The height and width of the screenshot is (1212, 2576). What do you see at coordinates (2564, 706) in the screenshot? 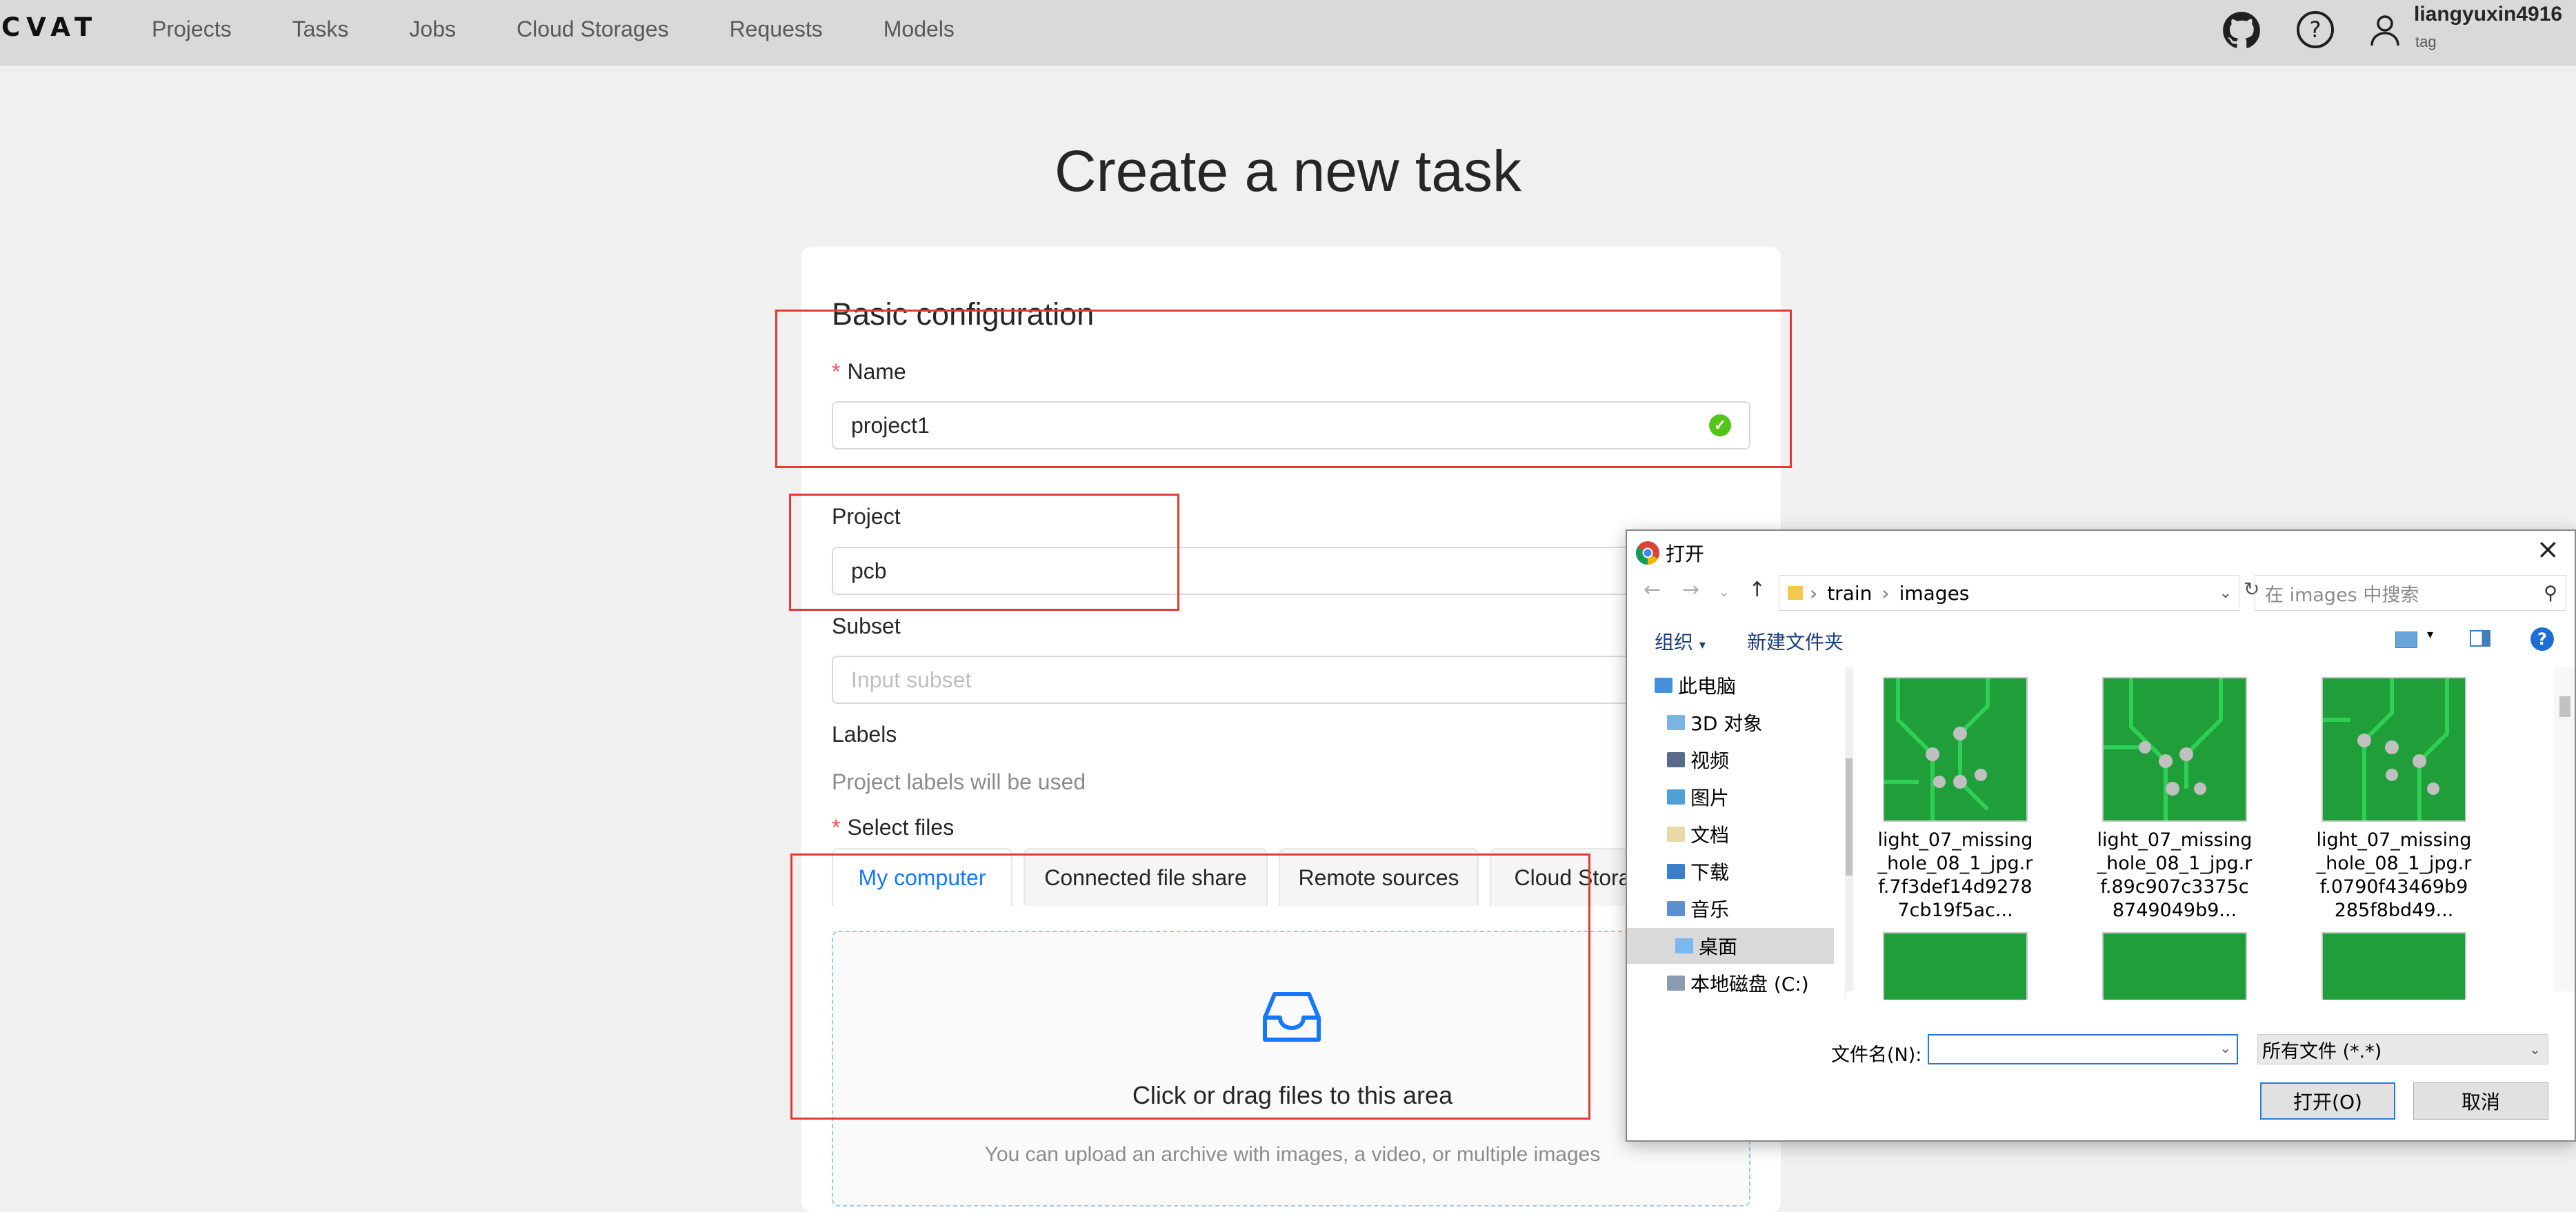
I see `file-grid-scrollbar-thumb` at bounding box center [2564, 706].